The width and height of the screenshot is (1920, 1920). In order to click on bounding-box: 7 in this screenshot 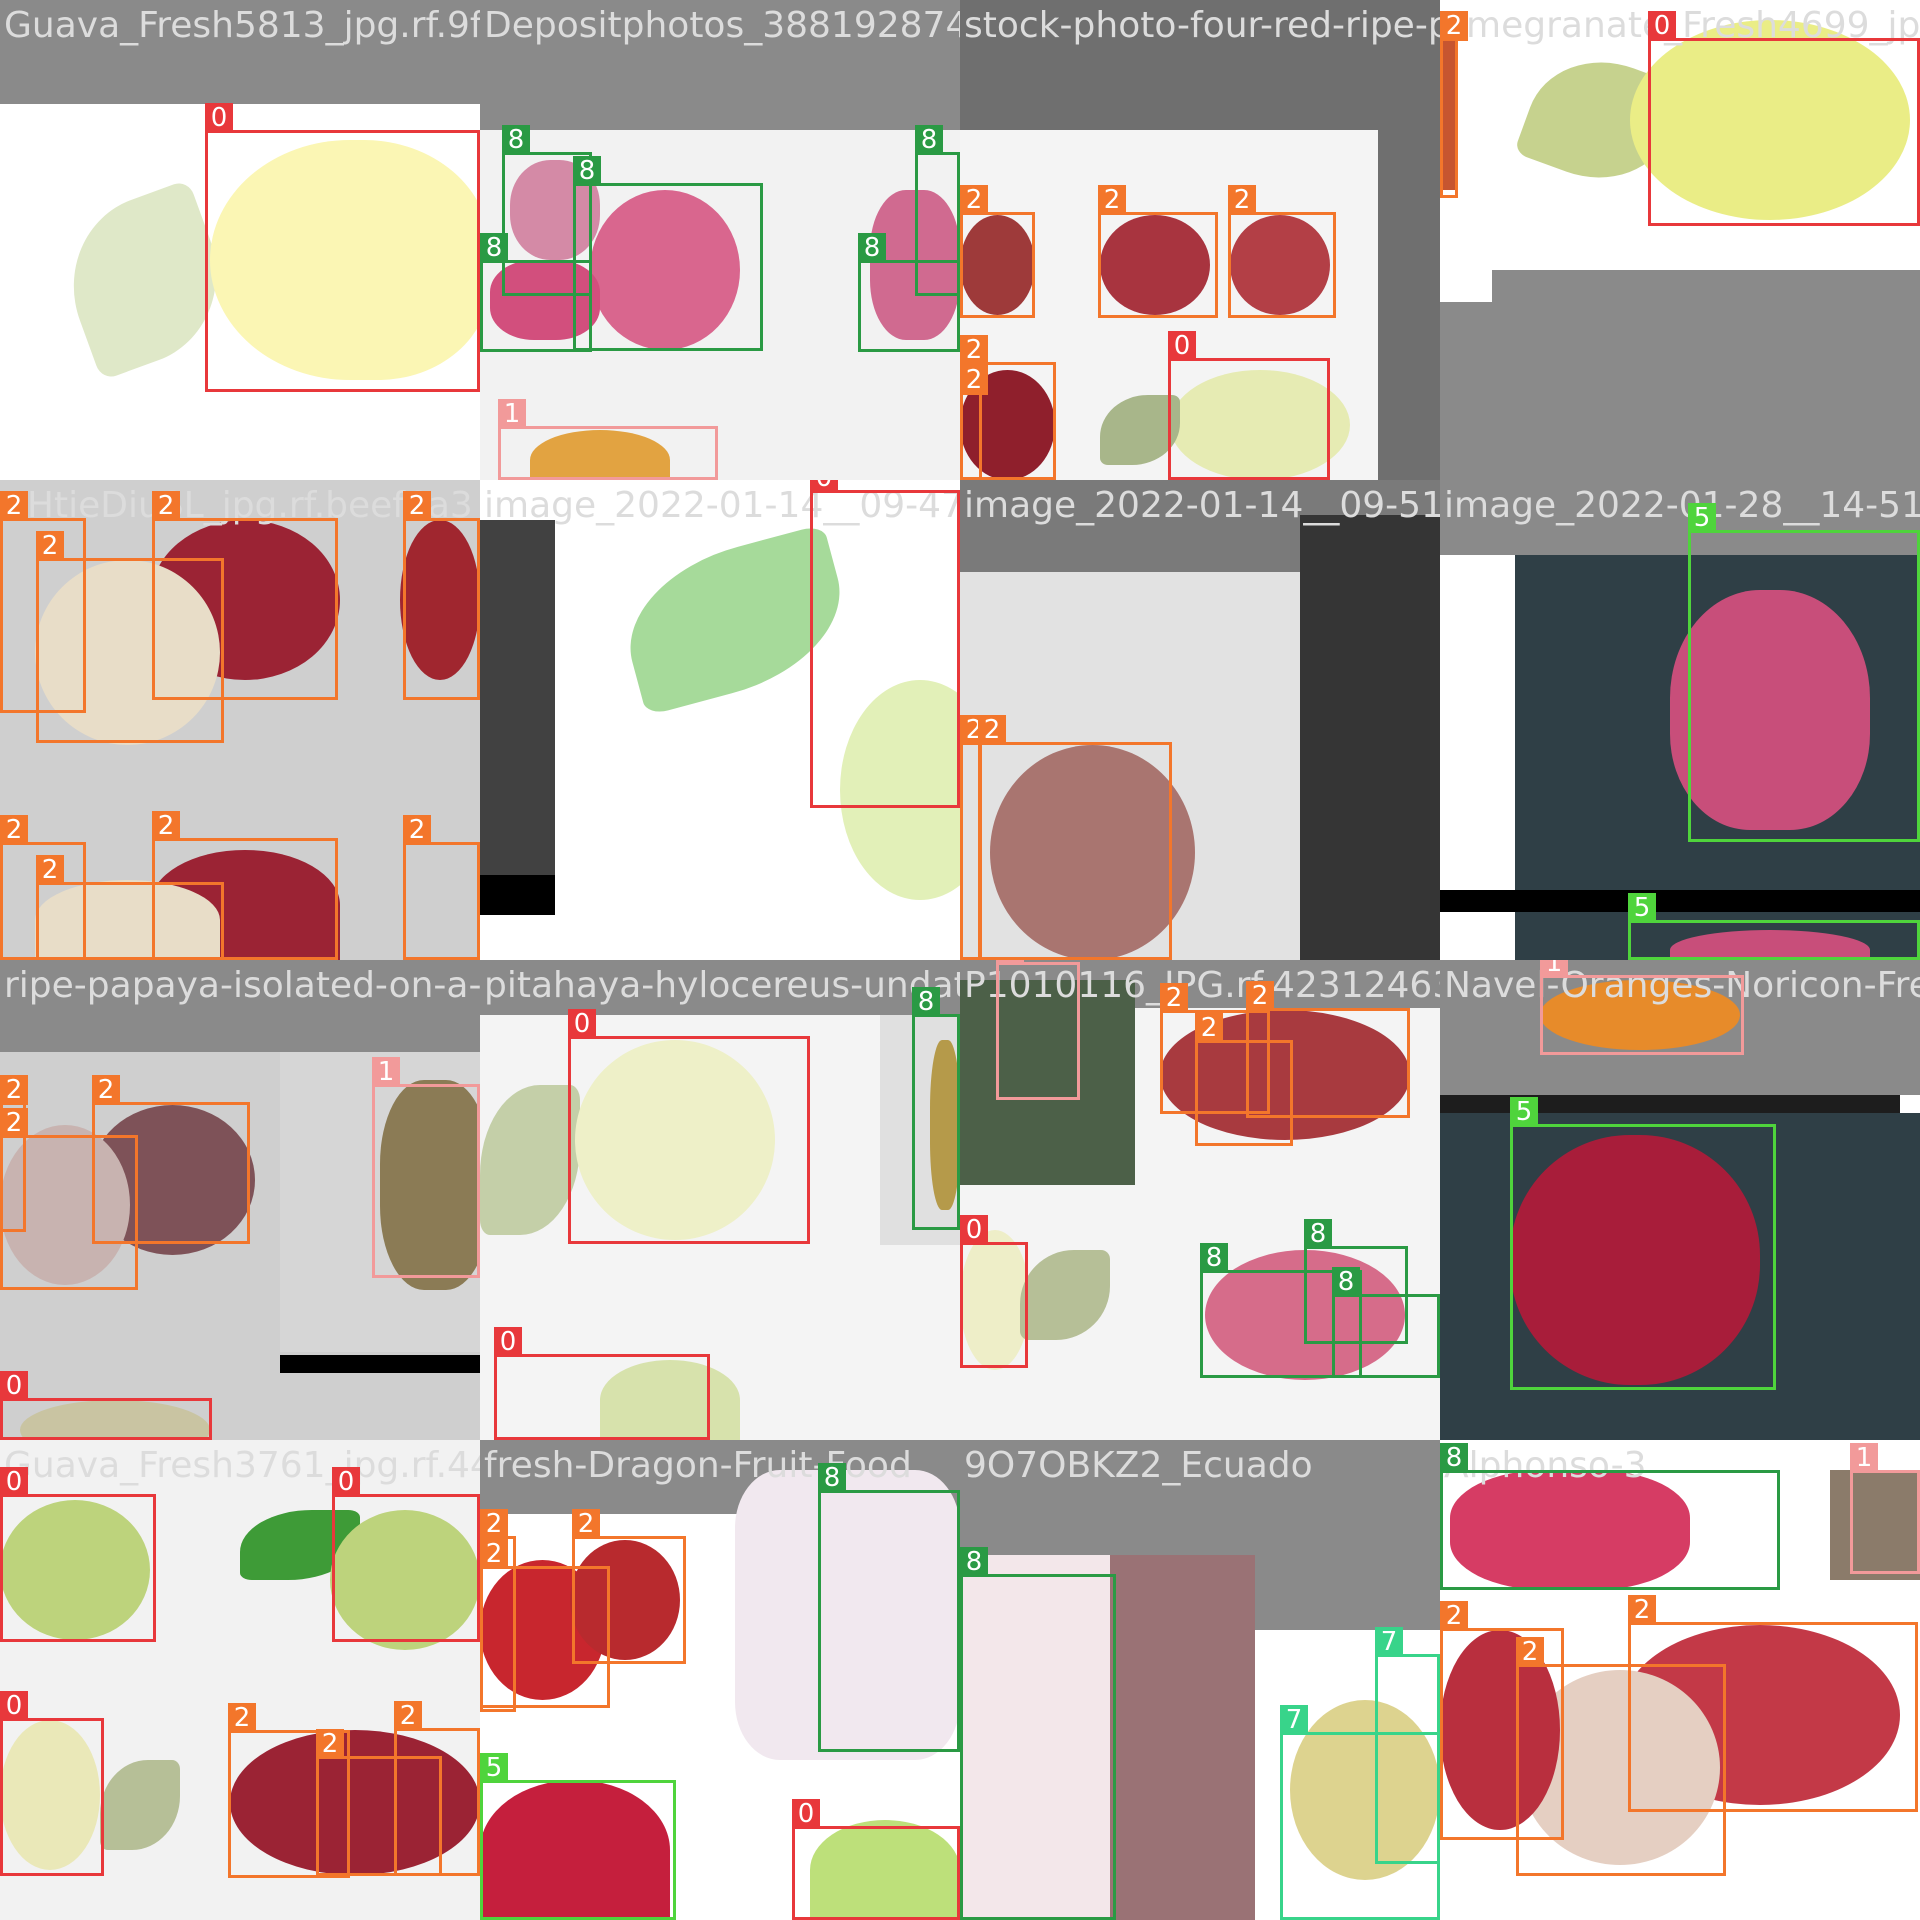, I will do `click(1360, 1812)`.